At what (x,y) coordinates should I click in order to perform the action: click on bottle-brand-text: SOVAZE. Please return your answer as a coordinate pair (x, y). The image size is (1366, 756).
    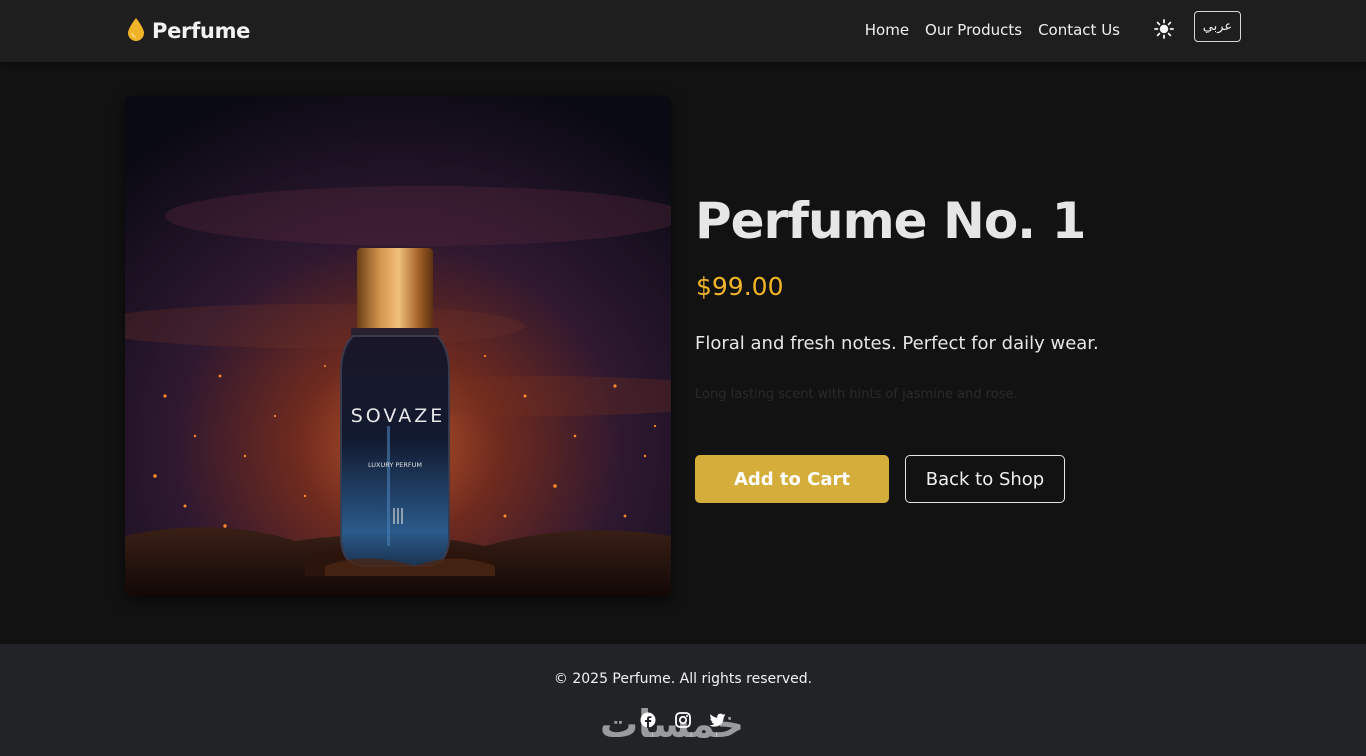
    Looking at the image, I should click on (398, 416).